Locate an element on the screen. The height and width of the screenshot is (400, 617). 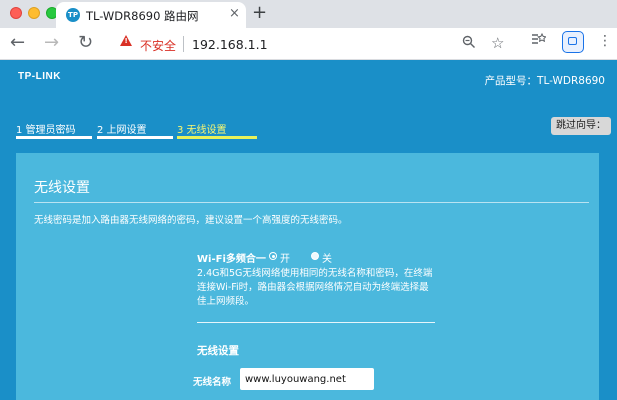
wizard-step-wireless: 3 无线设置 is located at coordinates (202, 128).